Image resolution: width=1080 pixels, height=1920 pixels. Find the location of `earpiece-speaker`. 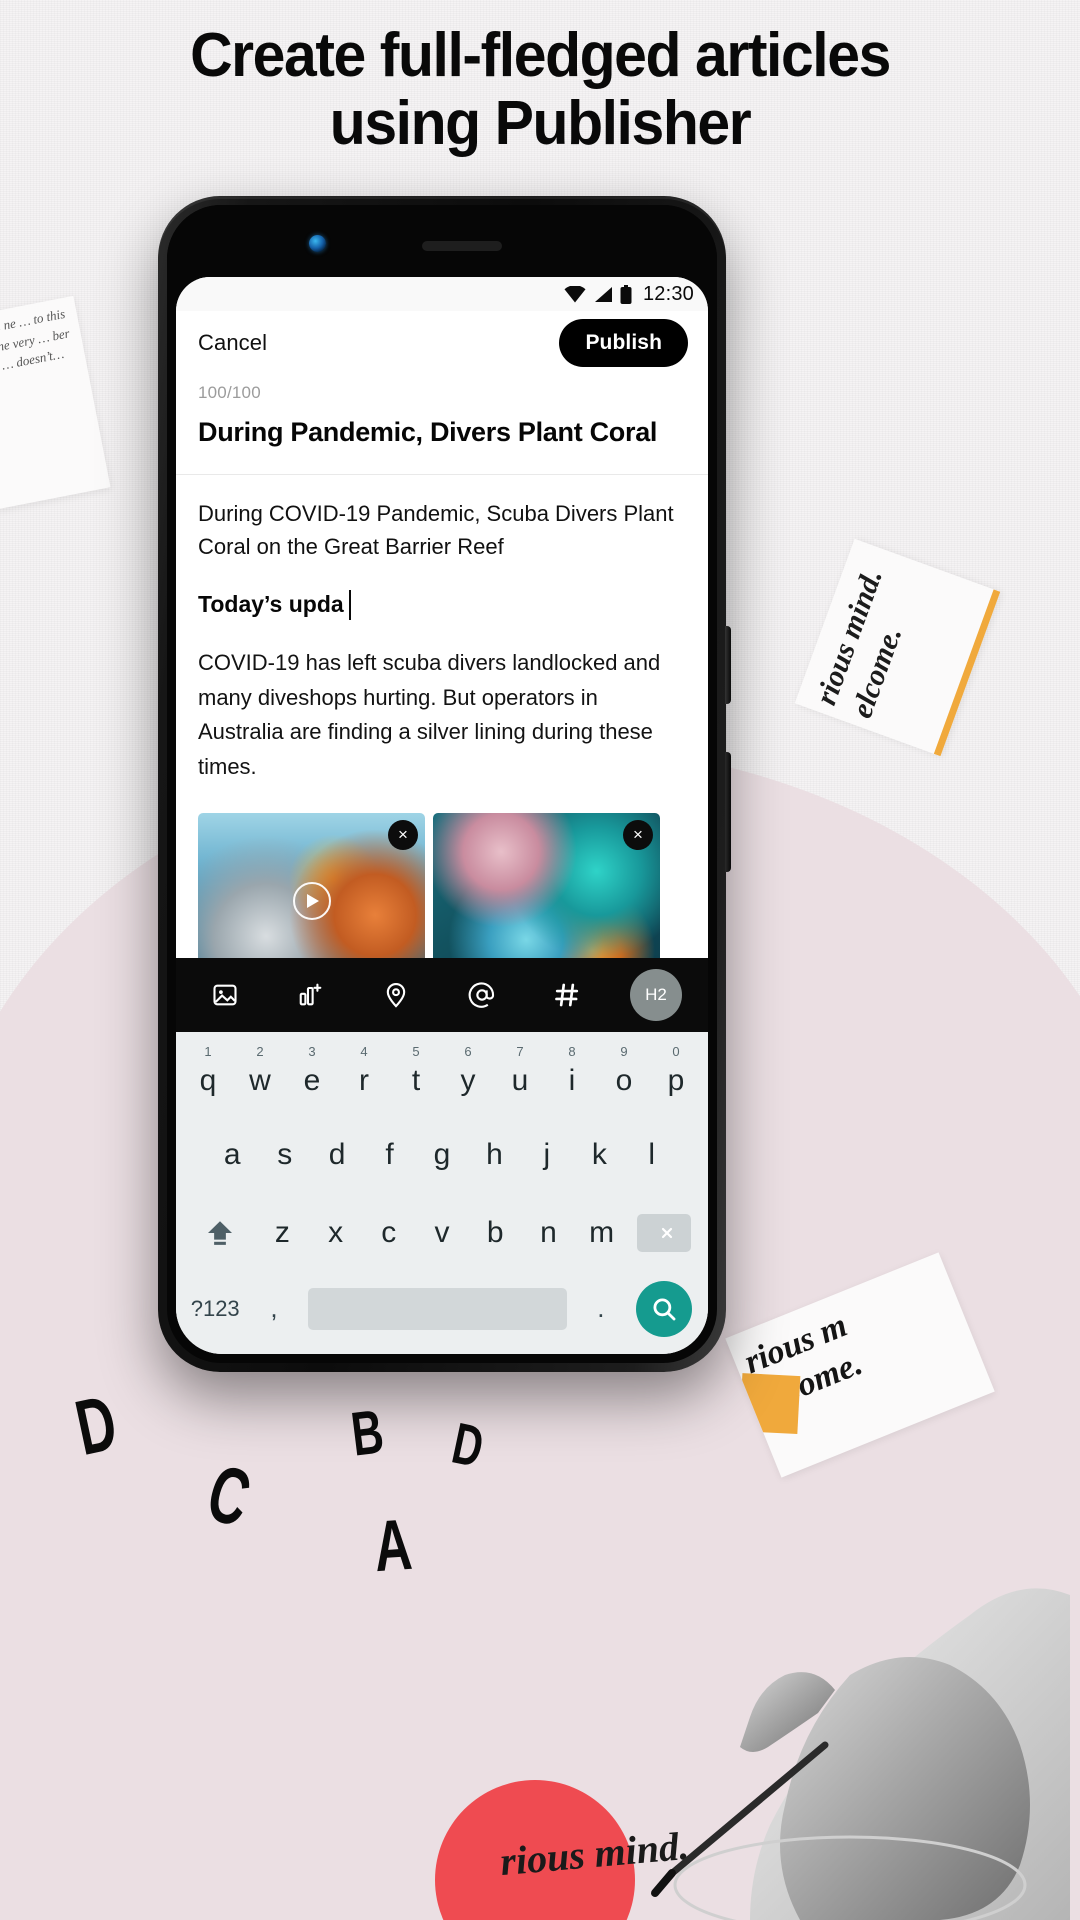

earpiece-speaker is located at coordinates (462, 246).